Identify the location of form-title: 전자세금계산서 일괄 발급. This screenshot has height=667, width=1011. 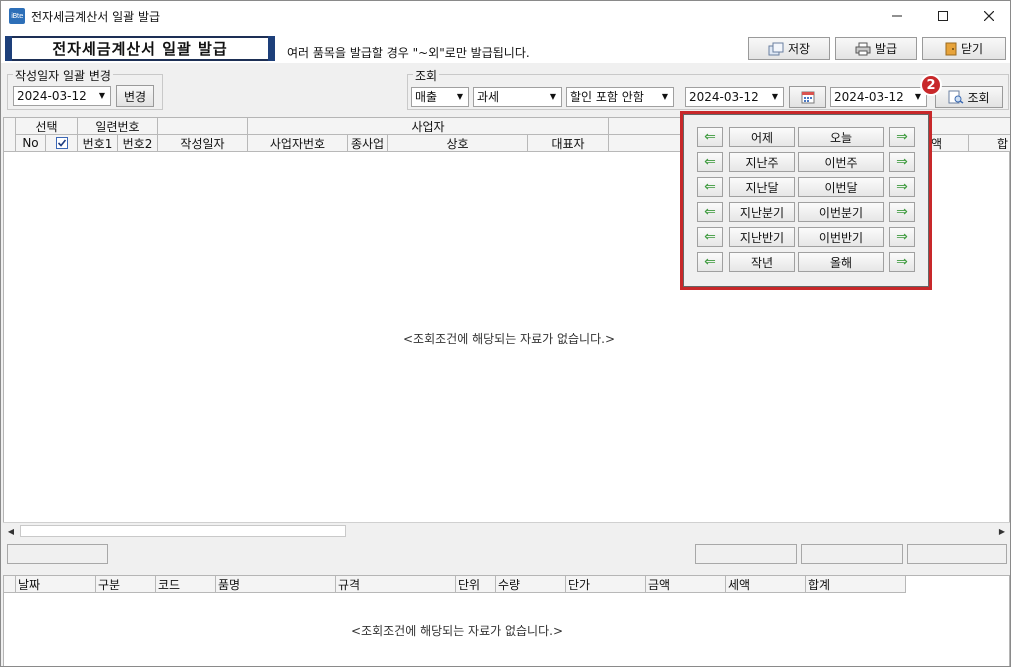
(140, 48).